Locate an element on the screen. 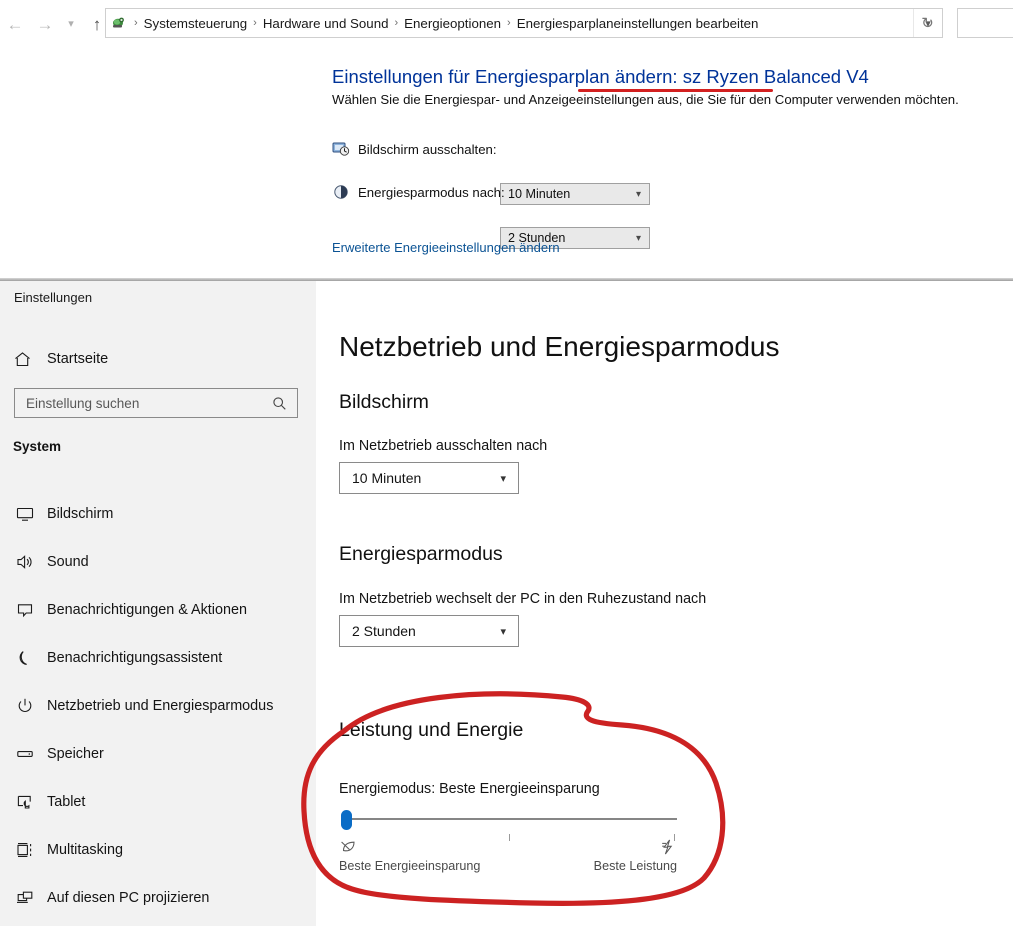 This screenshot has height=926, width=1013. power-mode-slider is located at coordinates (508, 825).